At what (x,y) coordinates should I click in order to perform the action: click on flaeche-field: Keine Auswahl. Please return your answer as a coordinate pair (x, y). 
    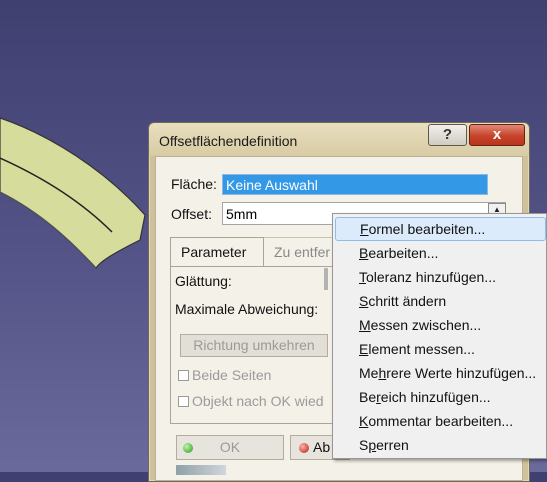
    Looking at the image, I should click on (355, 184).